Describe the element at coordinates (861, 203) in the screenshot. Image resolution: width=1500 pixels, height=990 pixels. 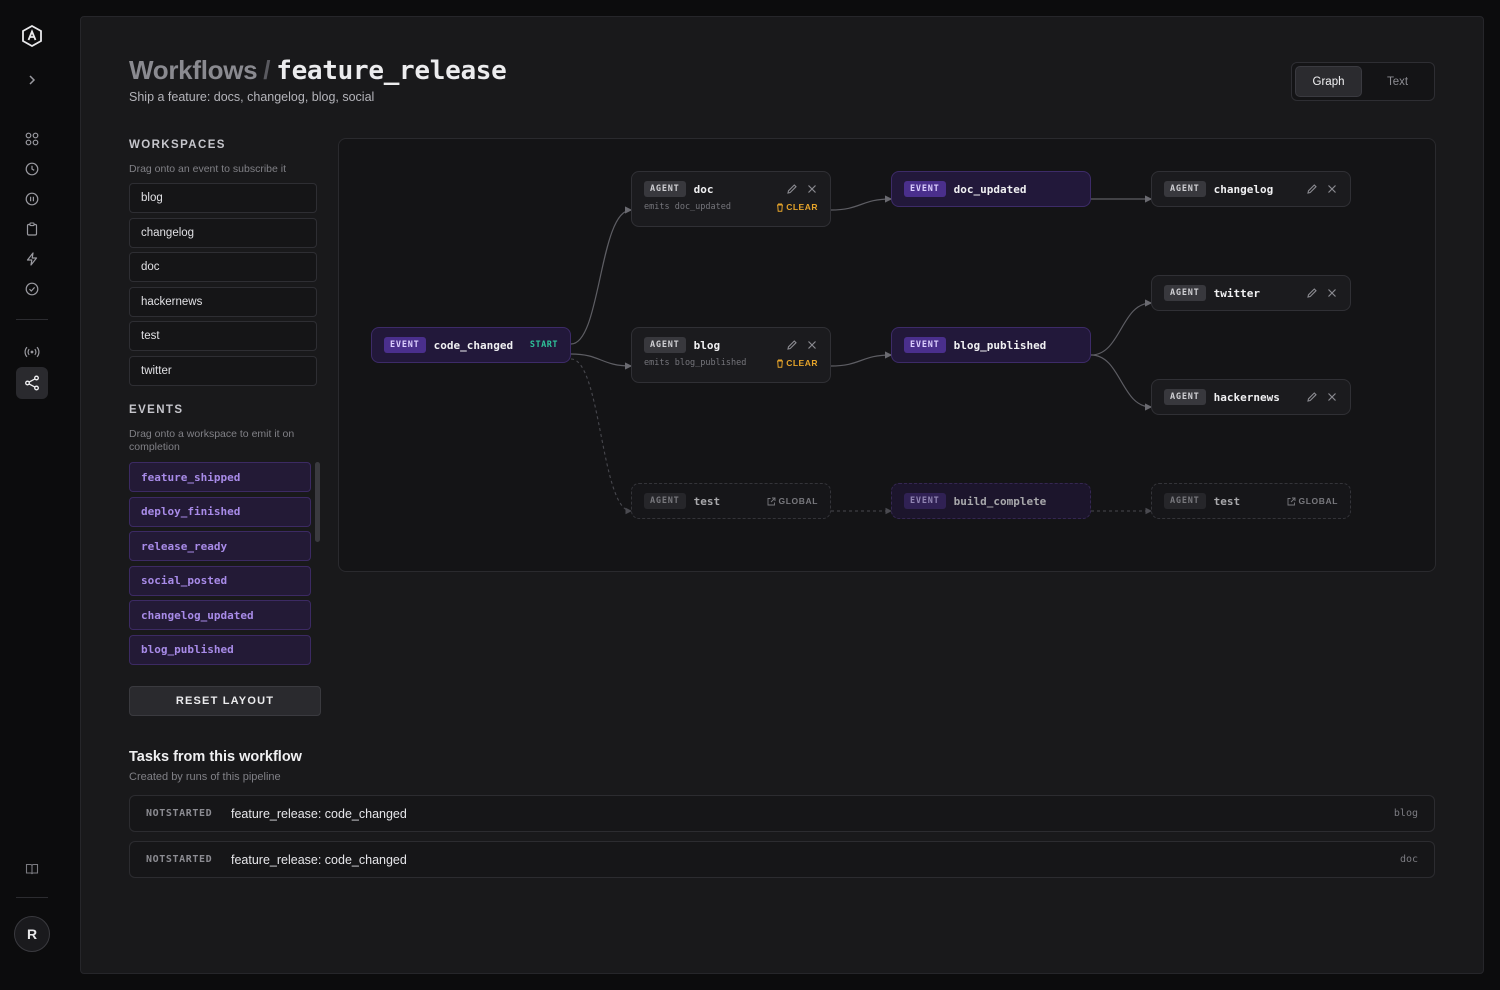
I see `edge-doc-doc-updated` at that location.